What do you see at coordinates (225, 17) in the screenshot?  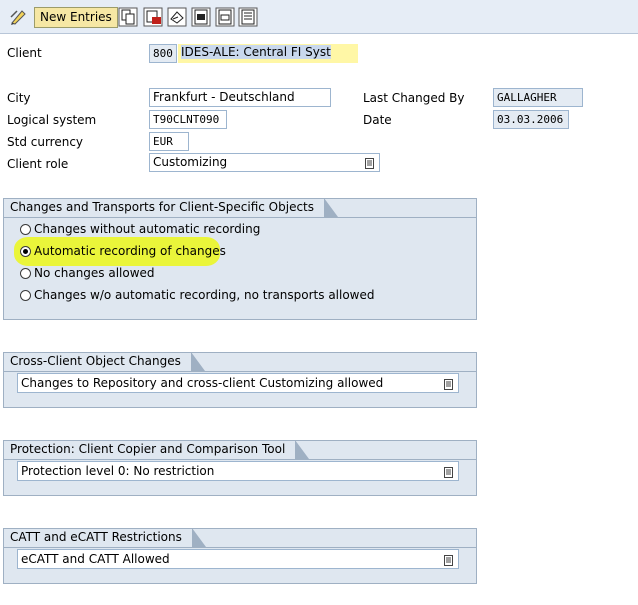 I see `select-block-icon` at bounding box center [225, 17].